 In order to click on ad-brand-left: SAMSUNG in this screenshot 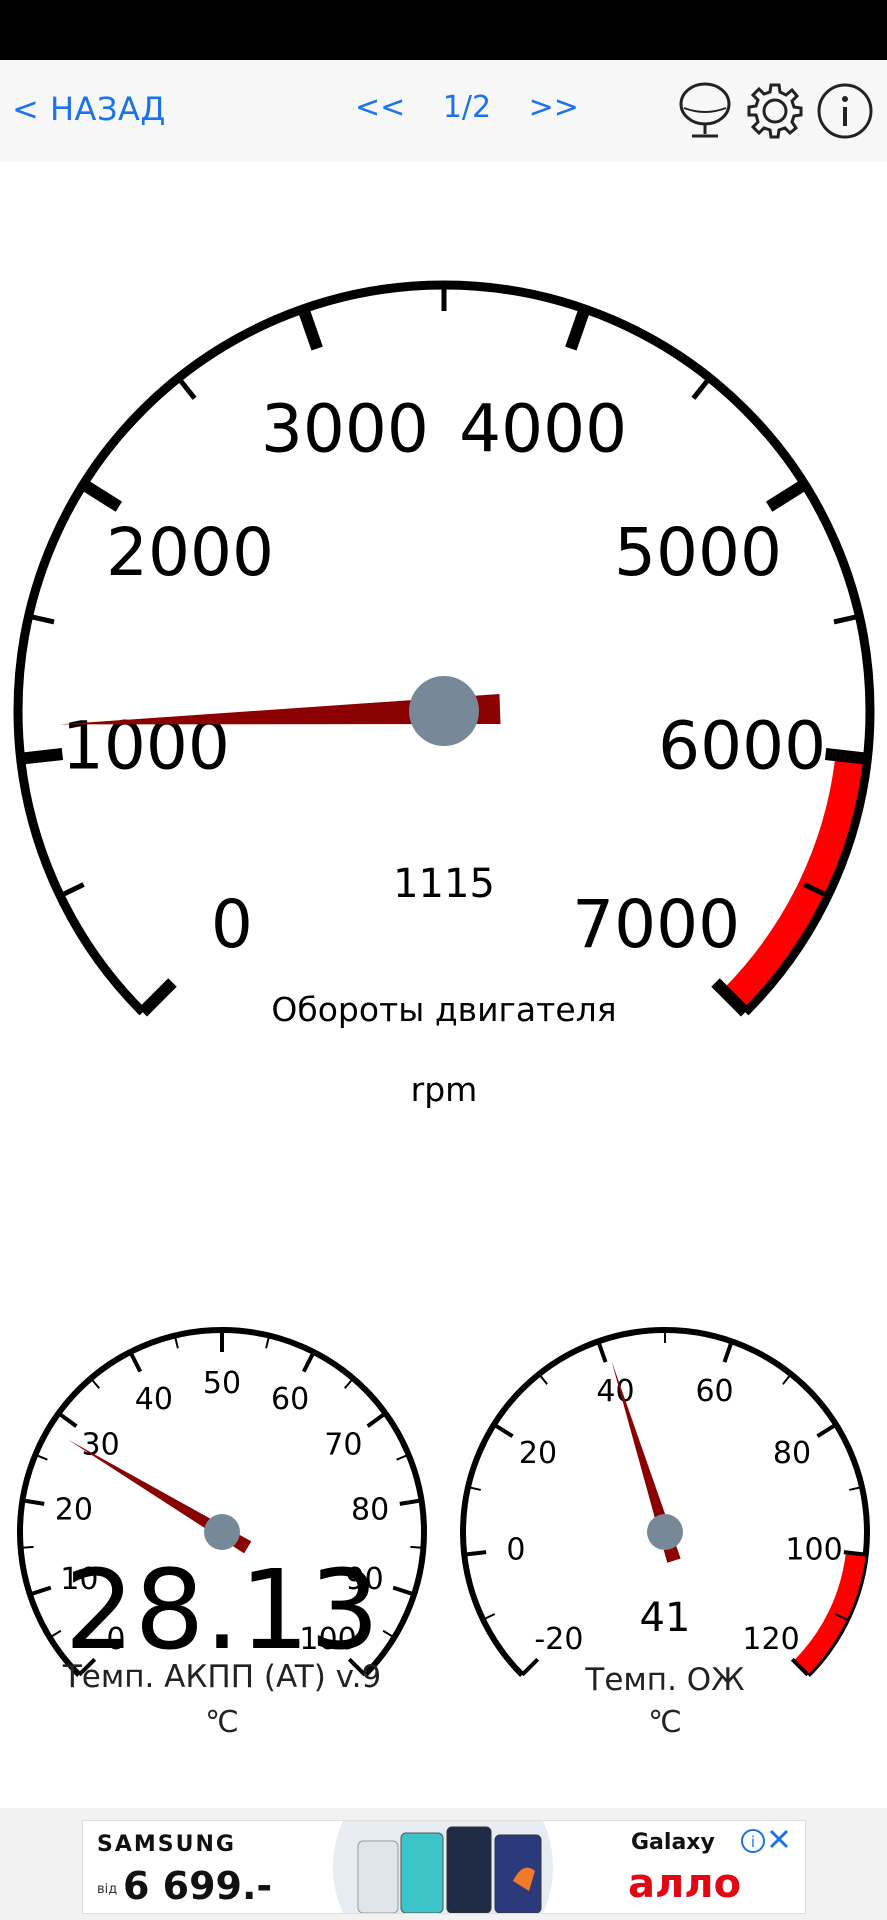, I will do `click(166, 1844)`.